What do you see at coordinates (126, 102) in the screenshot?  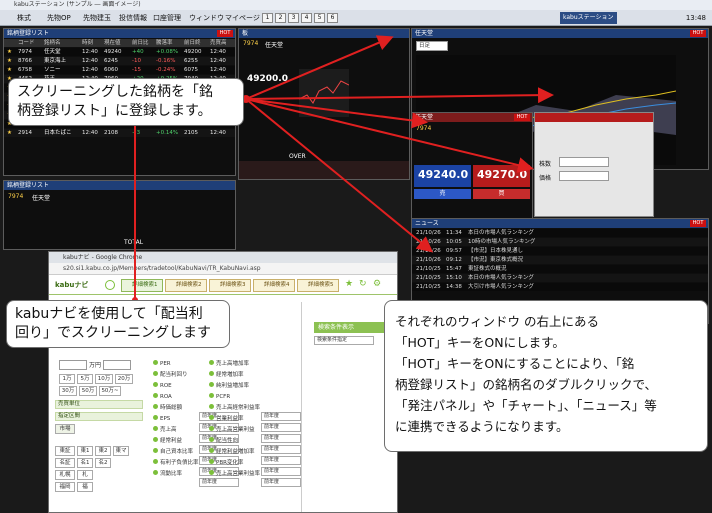 I see `callout-register: スクリーニングした銘柄を「銘 柄登録リスト」に登録します。` at bounding box center [126, 102].